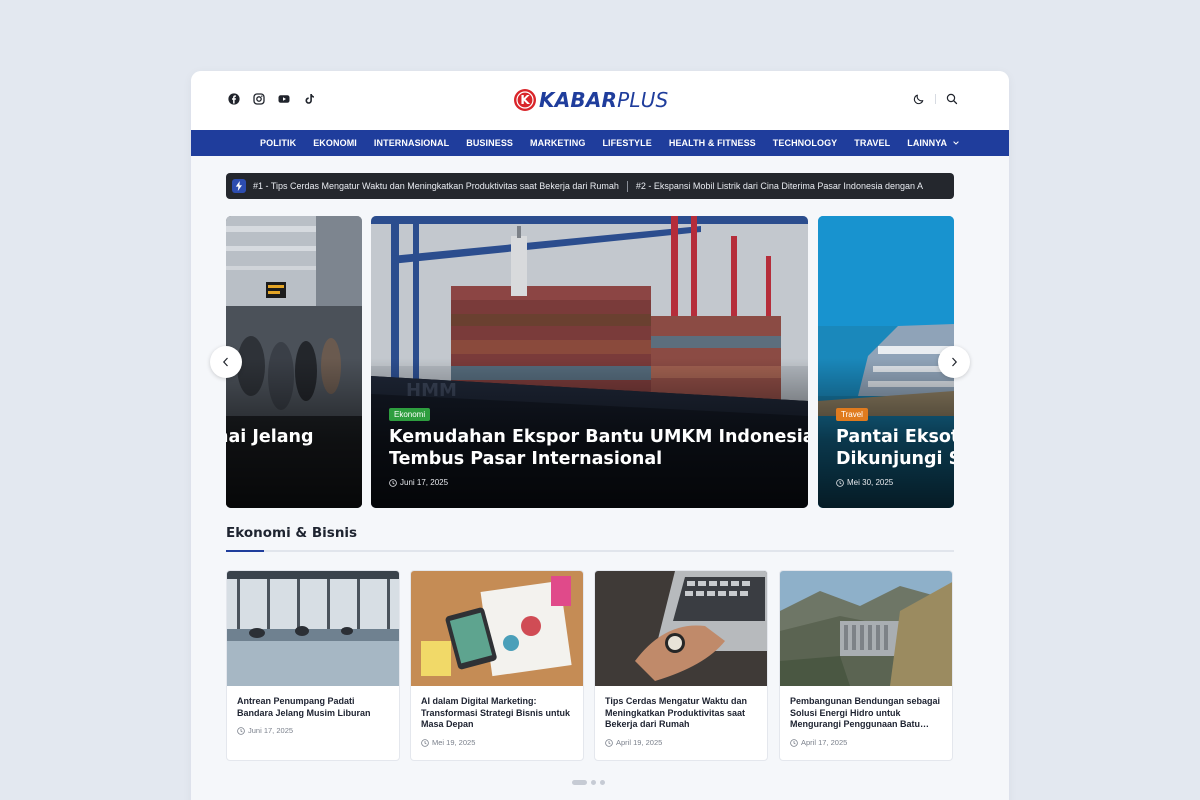 The image size is (1200, 800). I want to click on social-links, so click(271, 99).